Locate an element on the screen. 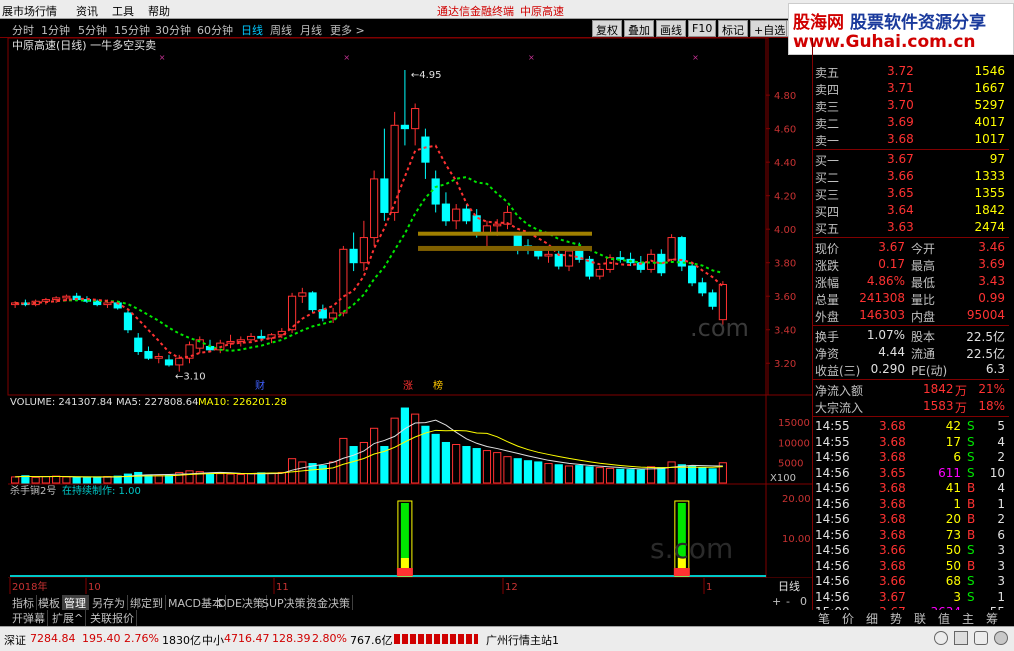 The width and height of the screenshot is (1014, 651). stat-value: 3.69 is located at coordinates (991, 264).